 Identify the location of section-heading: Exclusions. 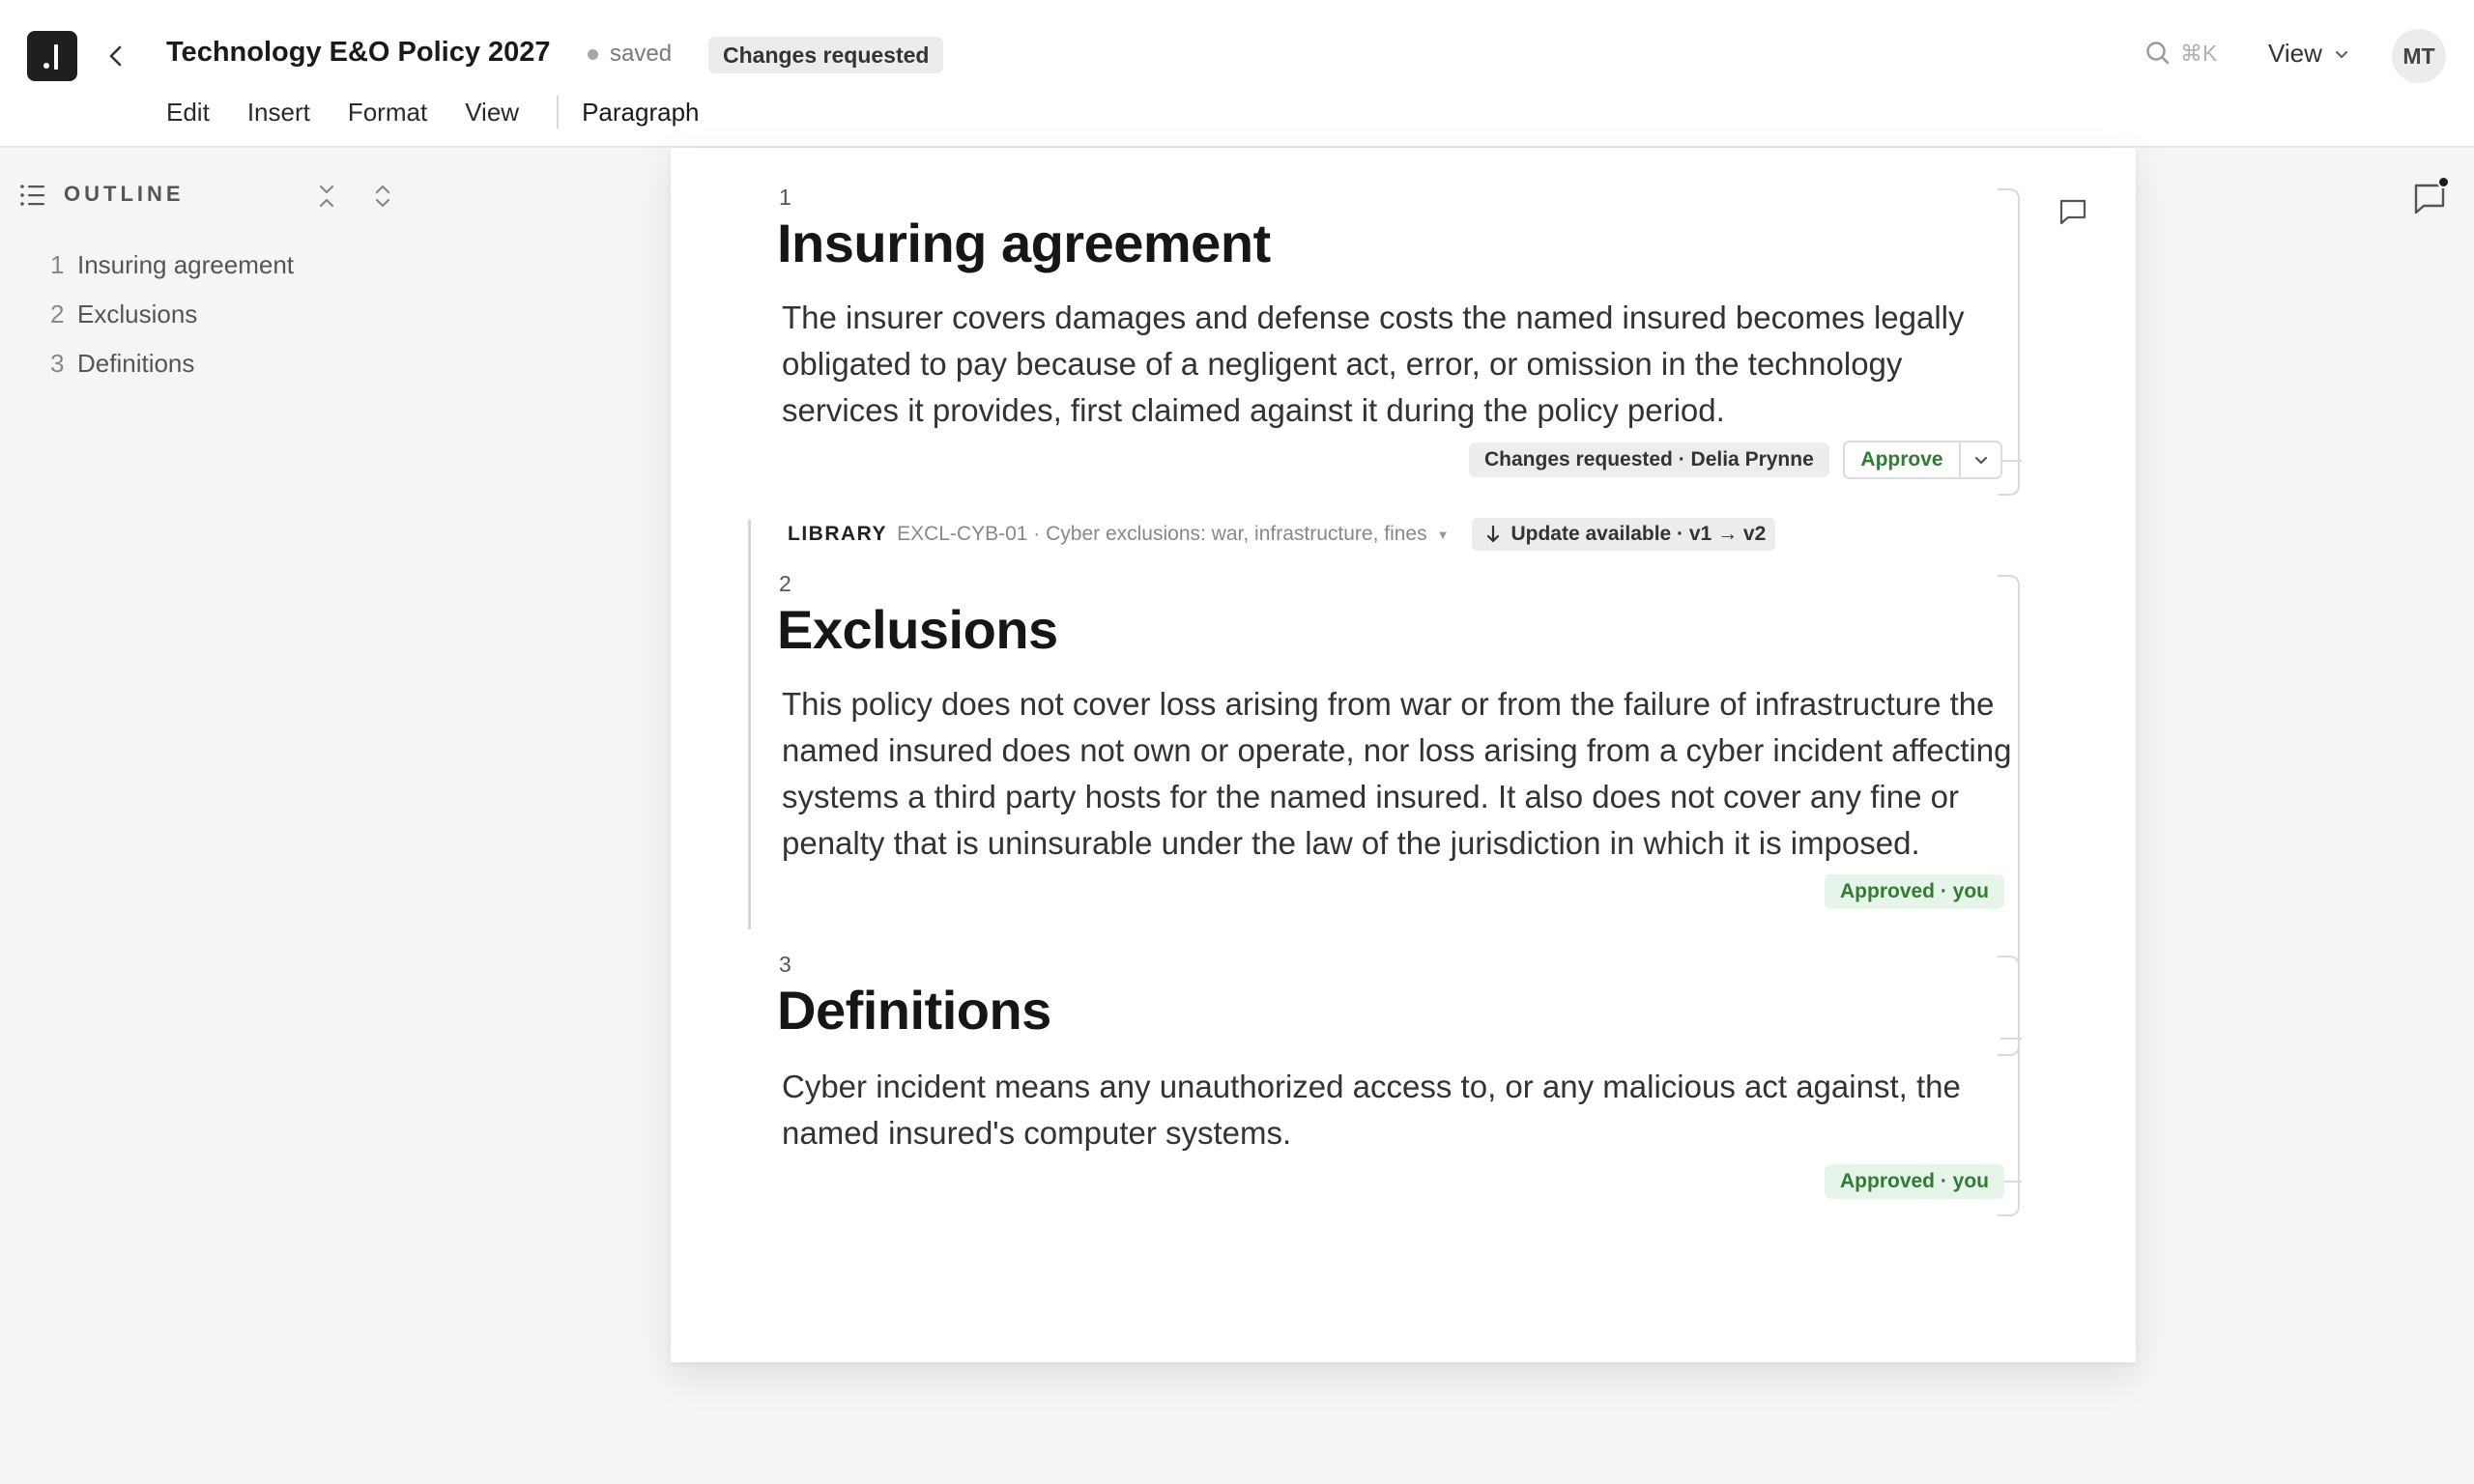
(918, 629).